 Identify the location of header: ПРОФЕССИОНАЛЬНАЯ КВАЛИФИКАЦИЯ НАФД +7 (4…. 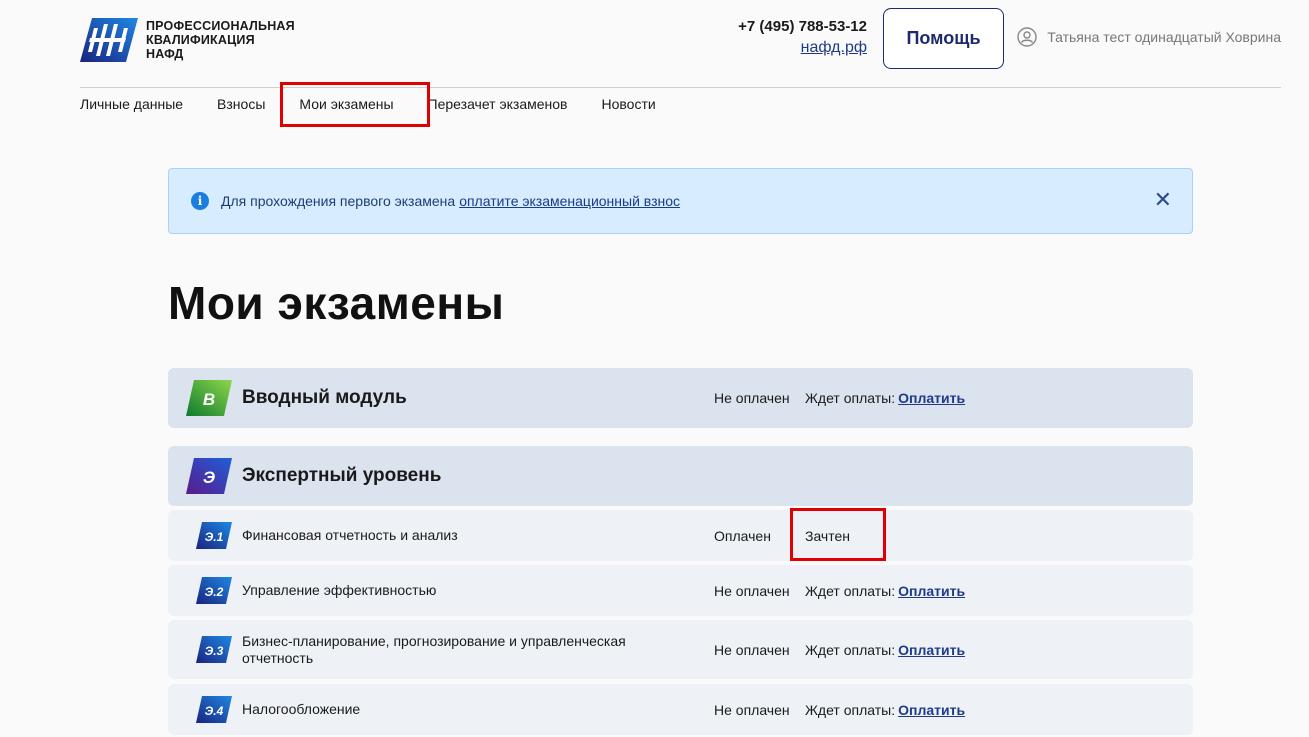
(680, 44).